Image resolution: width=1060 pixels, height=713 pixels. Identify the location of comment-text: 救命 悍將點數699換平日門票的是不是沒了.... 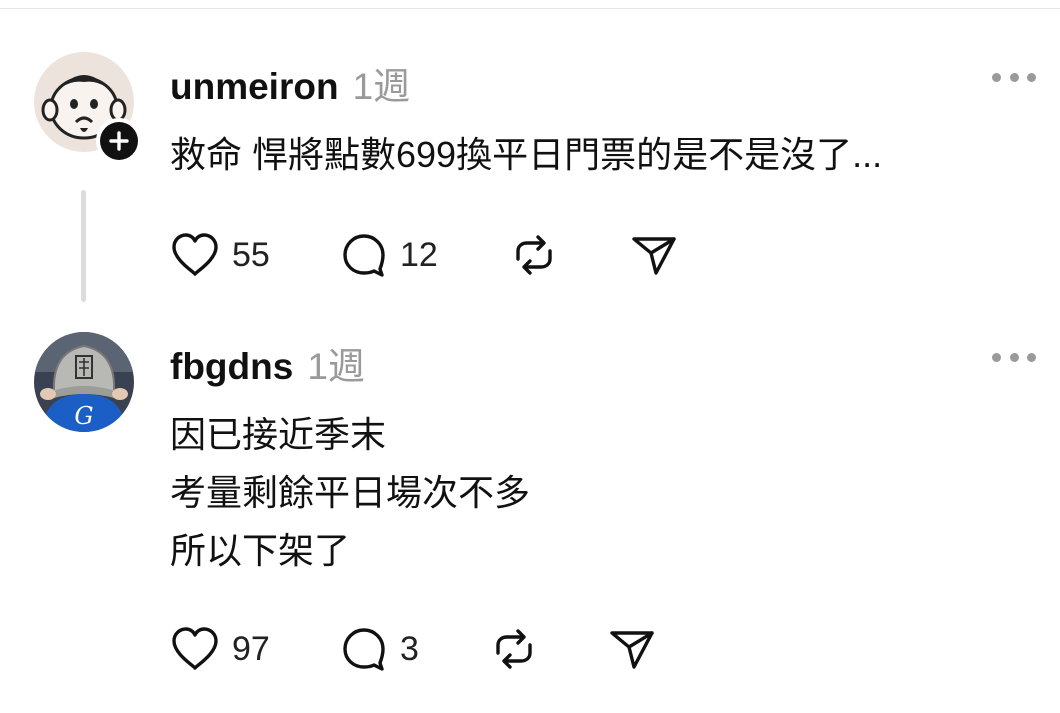
(526, 154).